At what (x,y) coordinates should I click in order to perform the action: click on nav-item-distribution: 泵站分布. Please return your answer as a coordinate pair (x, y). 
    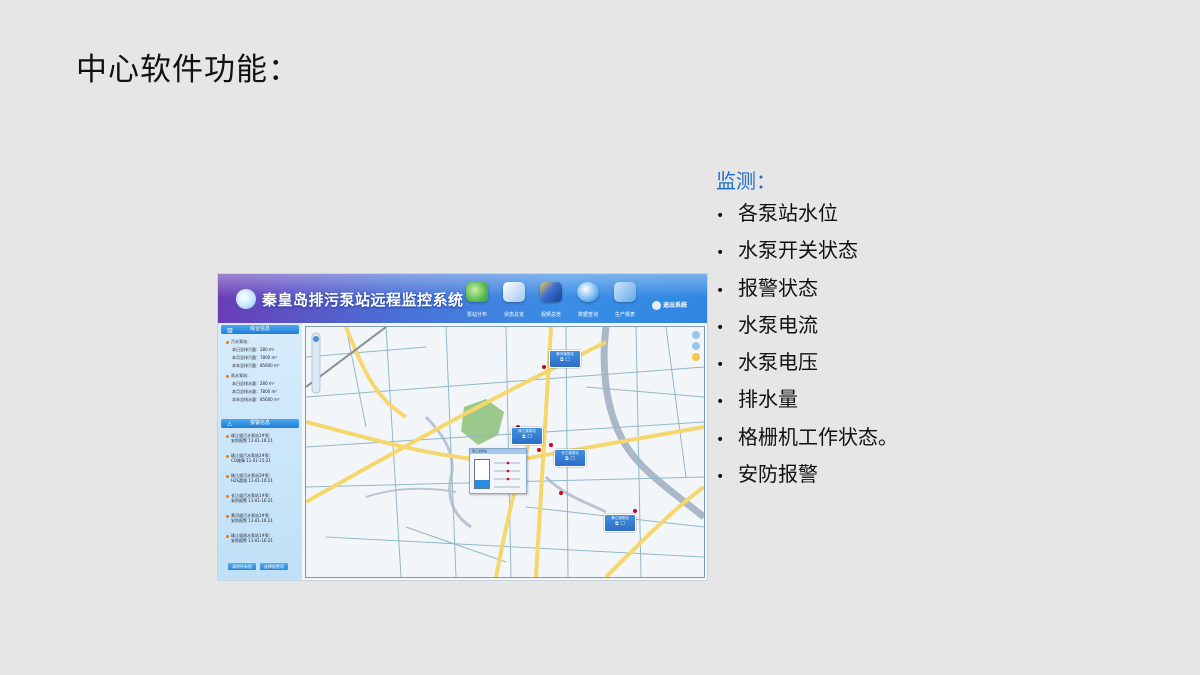
    Looking at the image, I should click on (477, 300).